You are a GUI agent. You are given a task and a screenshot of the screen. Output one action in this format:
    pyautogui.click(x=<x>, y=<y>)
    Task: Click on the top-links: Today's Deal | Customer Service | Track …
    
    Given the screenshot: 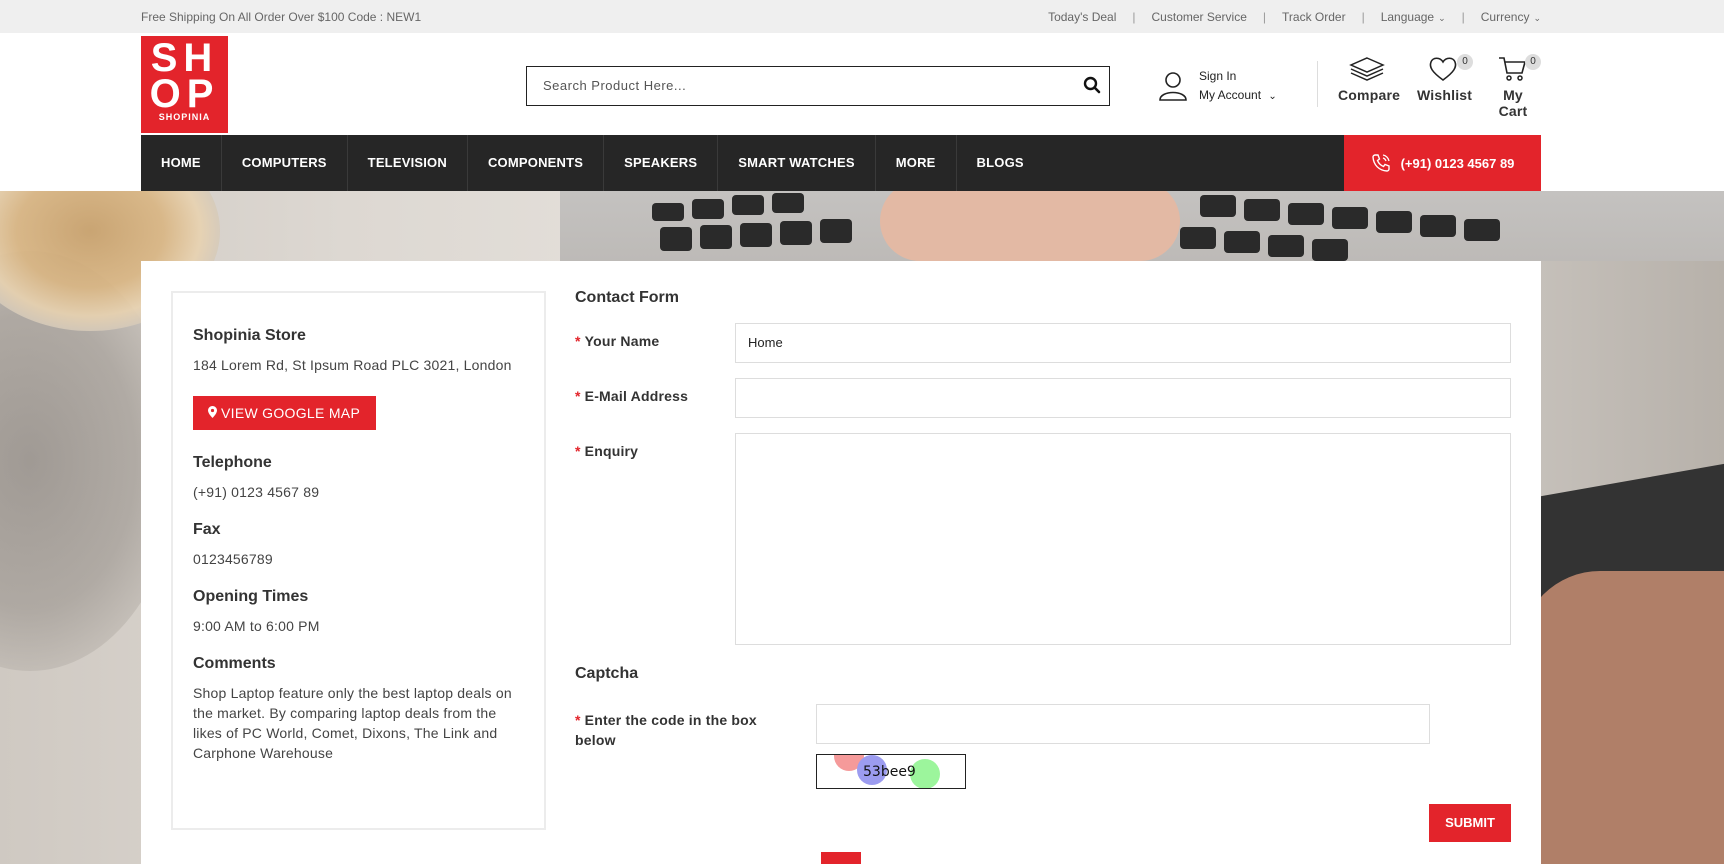 What is the action you would take?
    pyautogui.click(x=1294, y=17)
    